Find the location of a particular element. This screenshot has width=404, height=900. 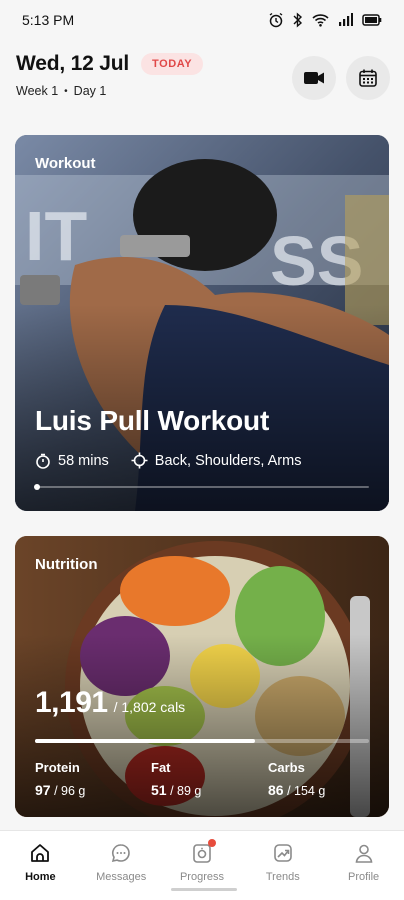

signal-icon is located at coordinates (346, 19).